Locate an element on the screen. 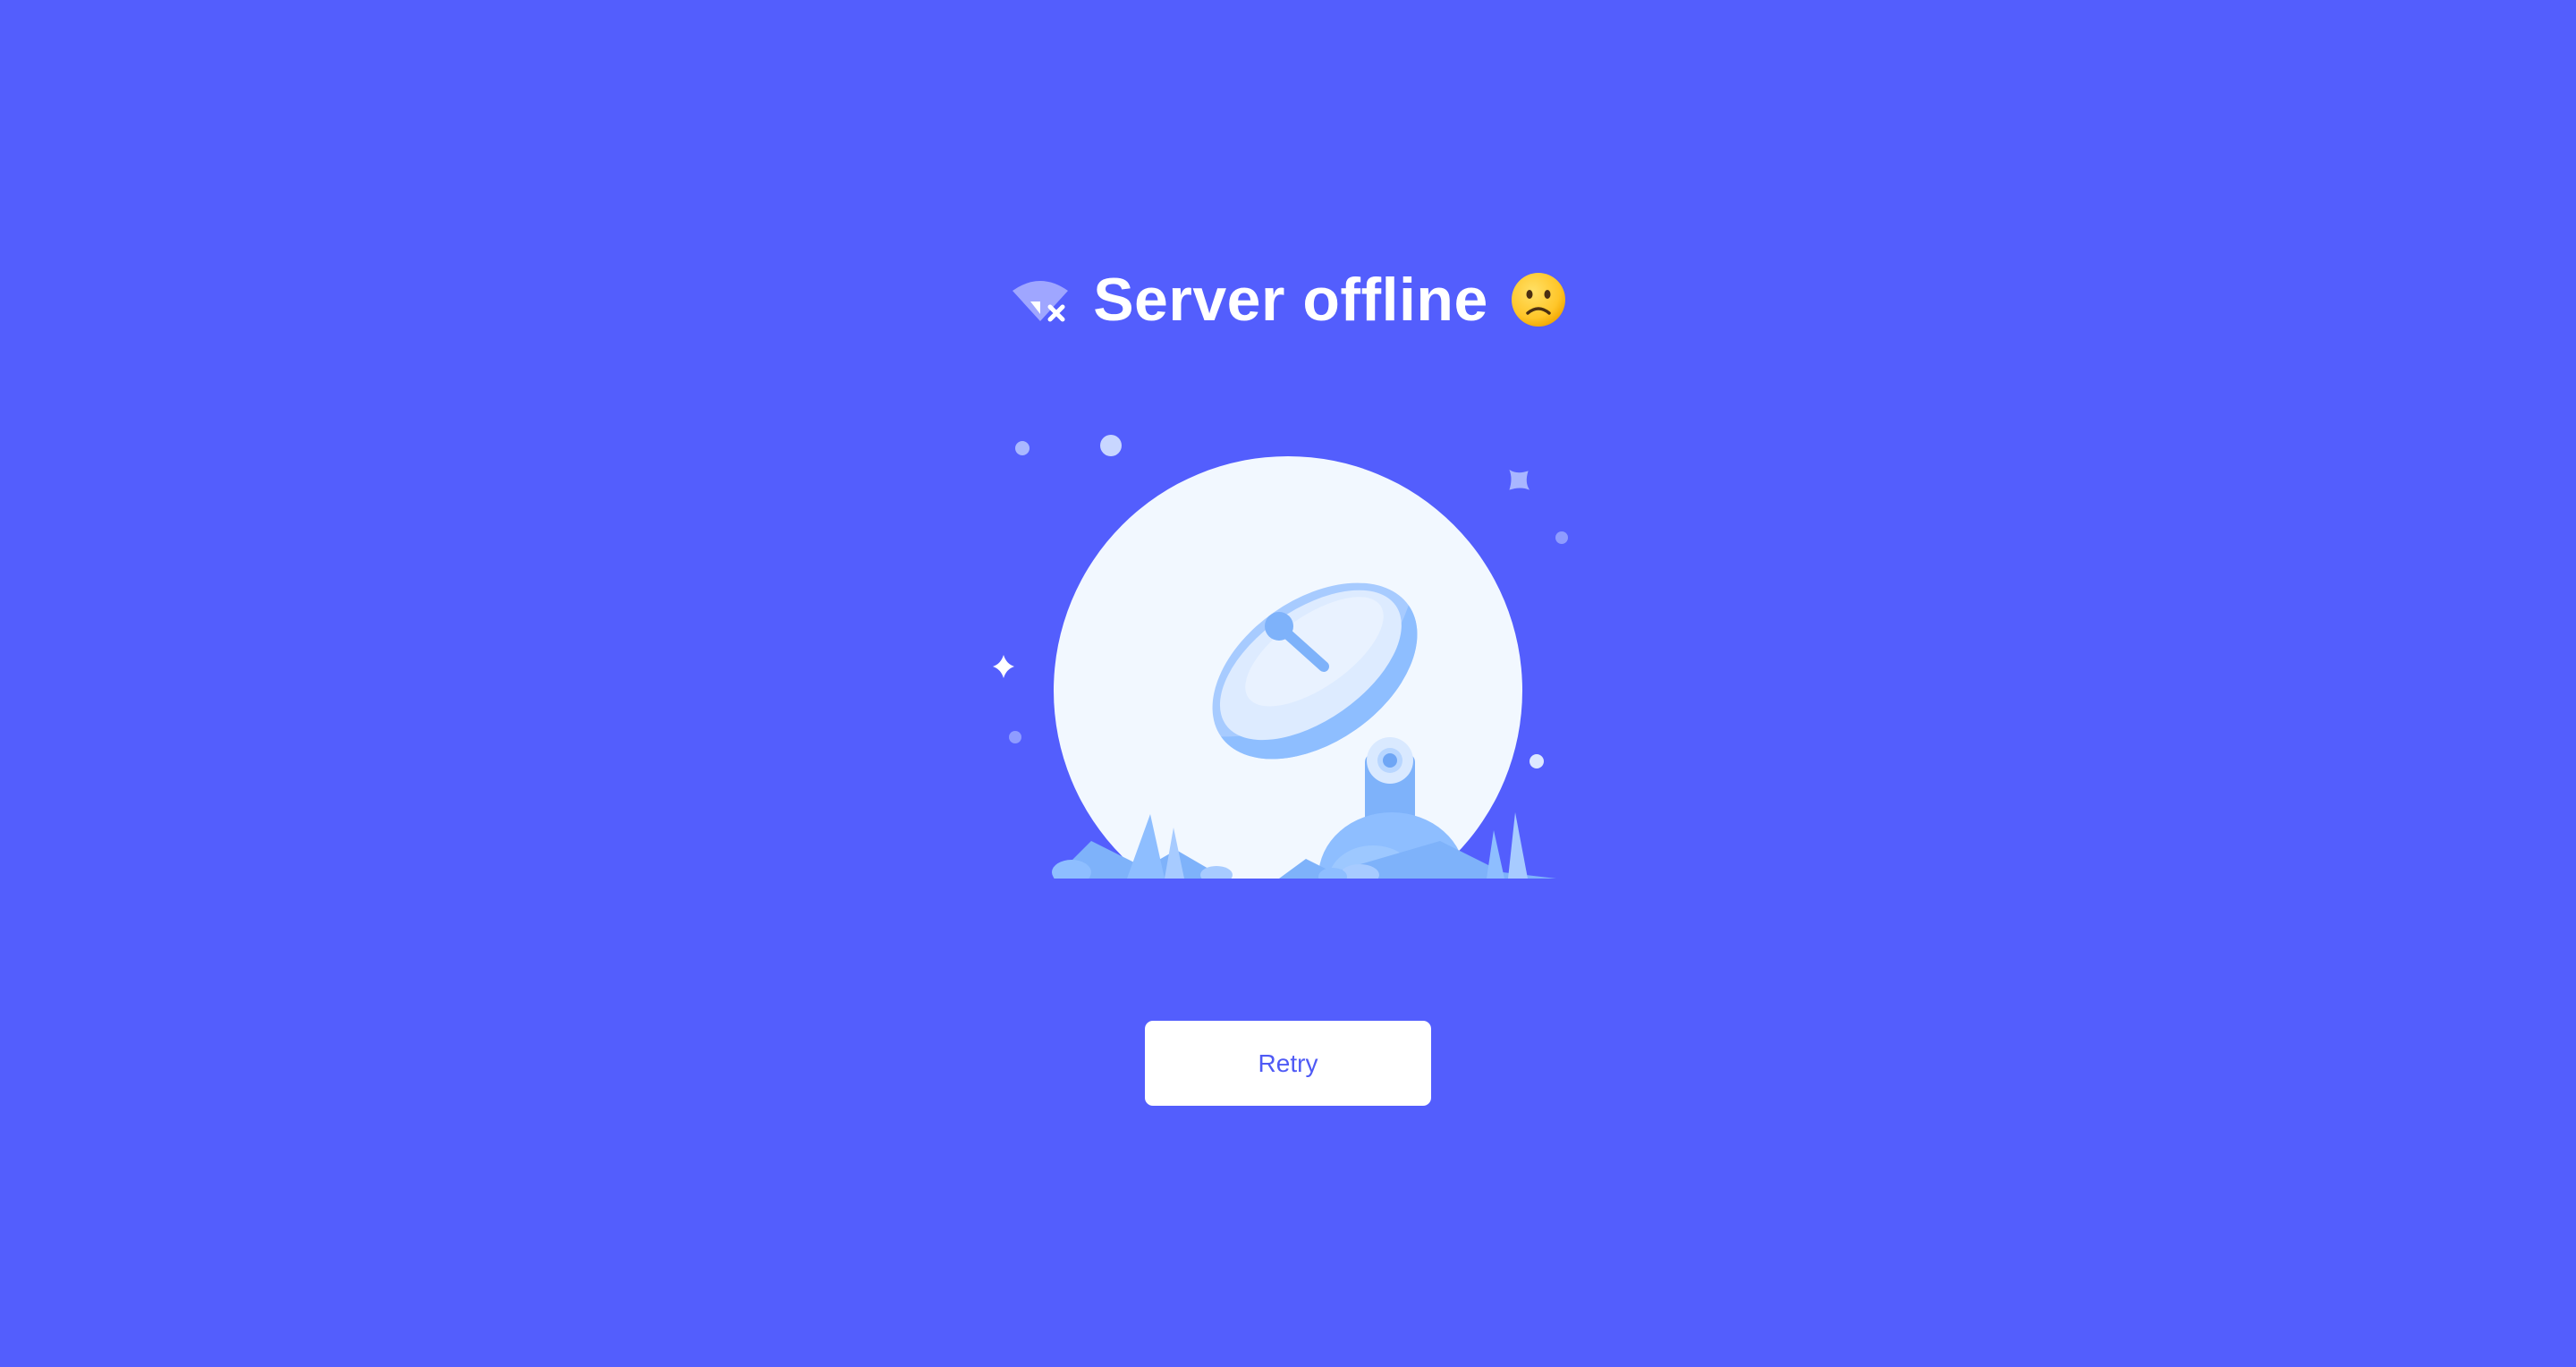  offline-illustration is located at coordinates (1279, 653).